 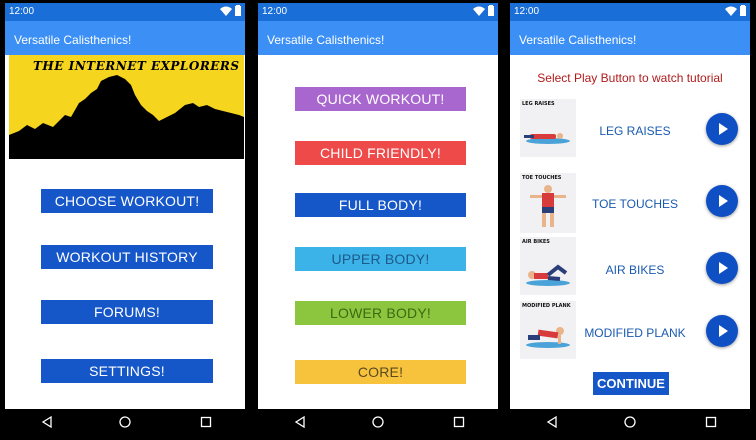 I want to click on exercise-label: TOE TOUCHES, so click(x=635, y=204).